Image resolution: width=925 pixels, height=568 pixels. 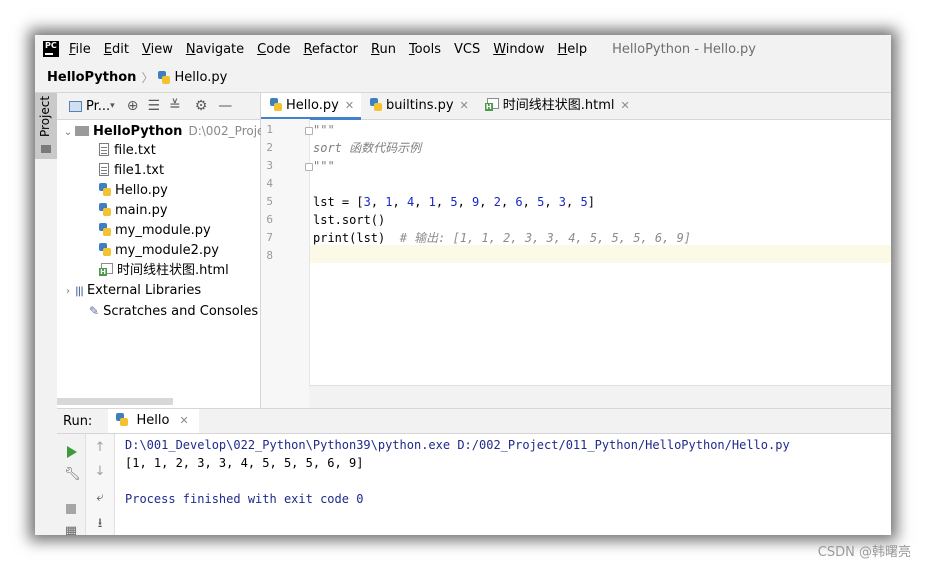 I want to click on editor-tab: 时间线柱状图.html ✕, so click(x=556, y=106).